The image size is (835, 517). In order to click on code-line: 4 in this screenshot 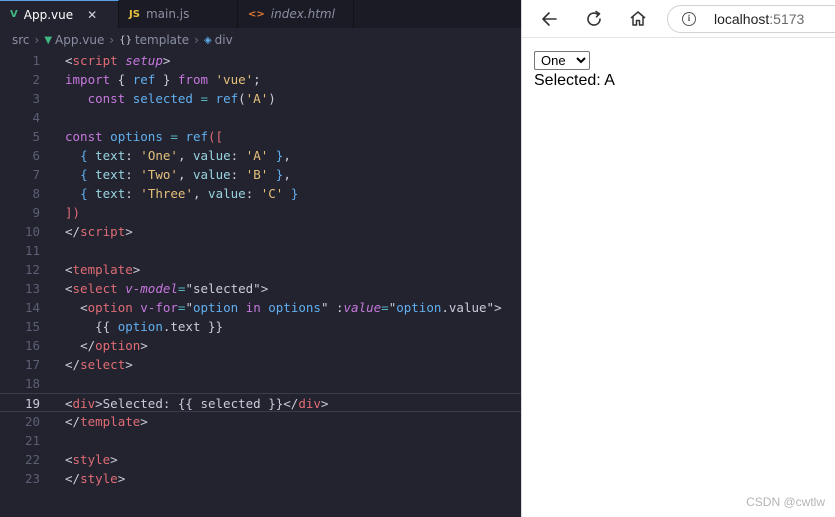, I will do `click(260, 117)`.